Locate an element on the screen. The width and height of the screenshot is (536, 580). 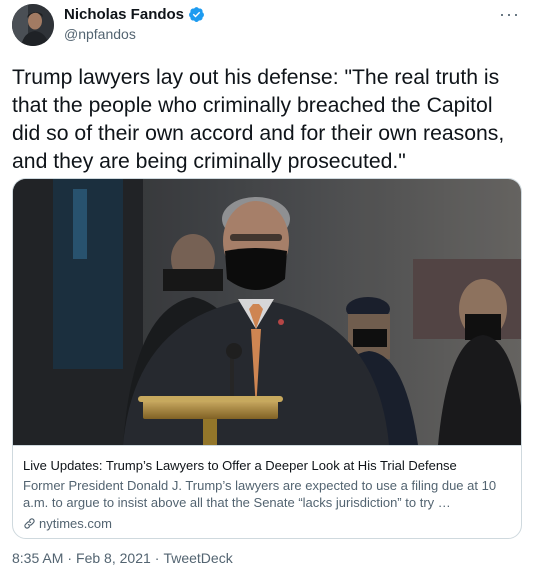
tweet-metadata: 8:35 AM · Feb 8, 2021 · TweetDeck is located at coordinates (122, 558).